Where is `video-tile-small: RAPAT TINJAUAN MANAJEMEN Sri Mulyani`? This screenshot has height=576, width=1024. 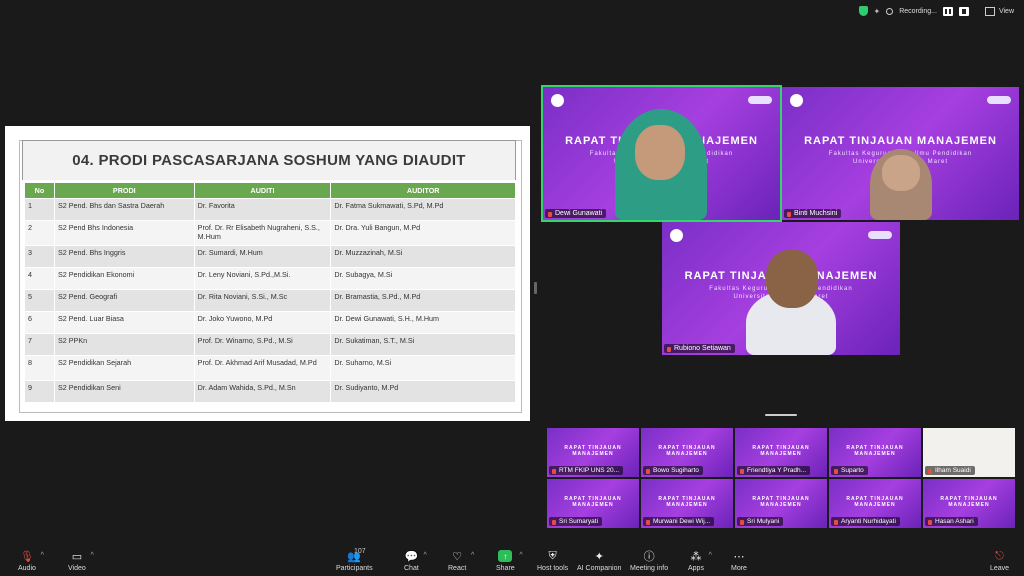 video-tile-small: RAPAT TINJAUAN MANAJEMEN Sri Mulyani is located at coordinates (781, 503).